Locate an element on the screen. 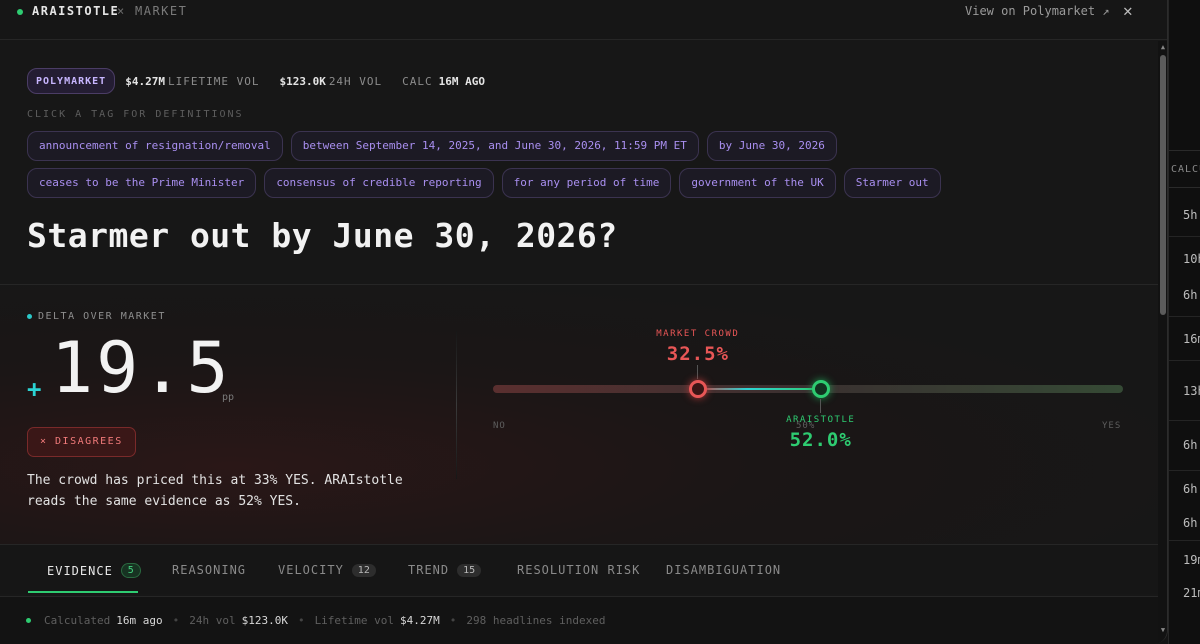 Image resolution: width=1200 pixels, height=644 pixels. market-title: Starmer out by June 30, 2026? is located at coordinates (322, 235).